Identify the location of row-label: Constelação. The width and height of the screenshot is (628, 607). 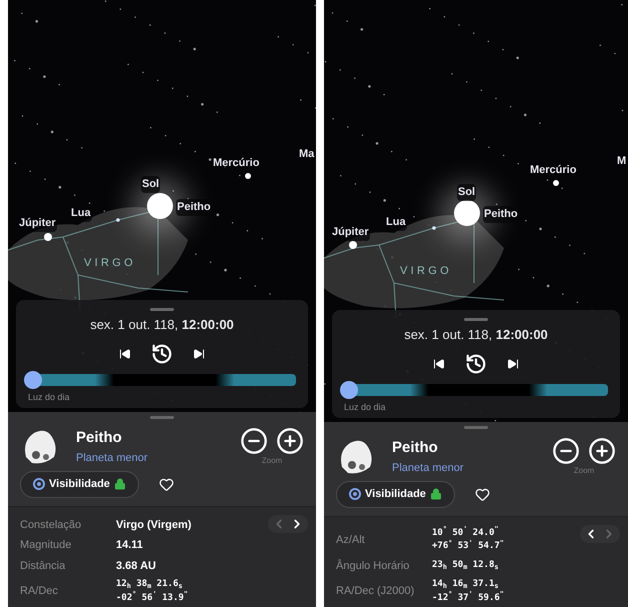
(51, 525).